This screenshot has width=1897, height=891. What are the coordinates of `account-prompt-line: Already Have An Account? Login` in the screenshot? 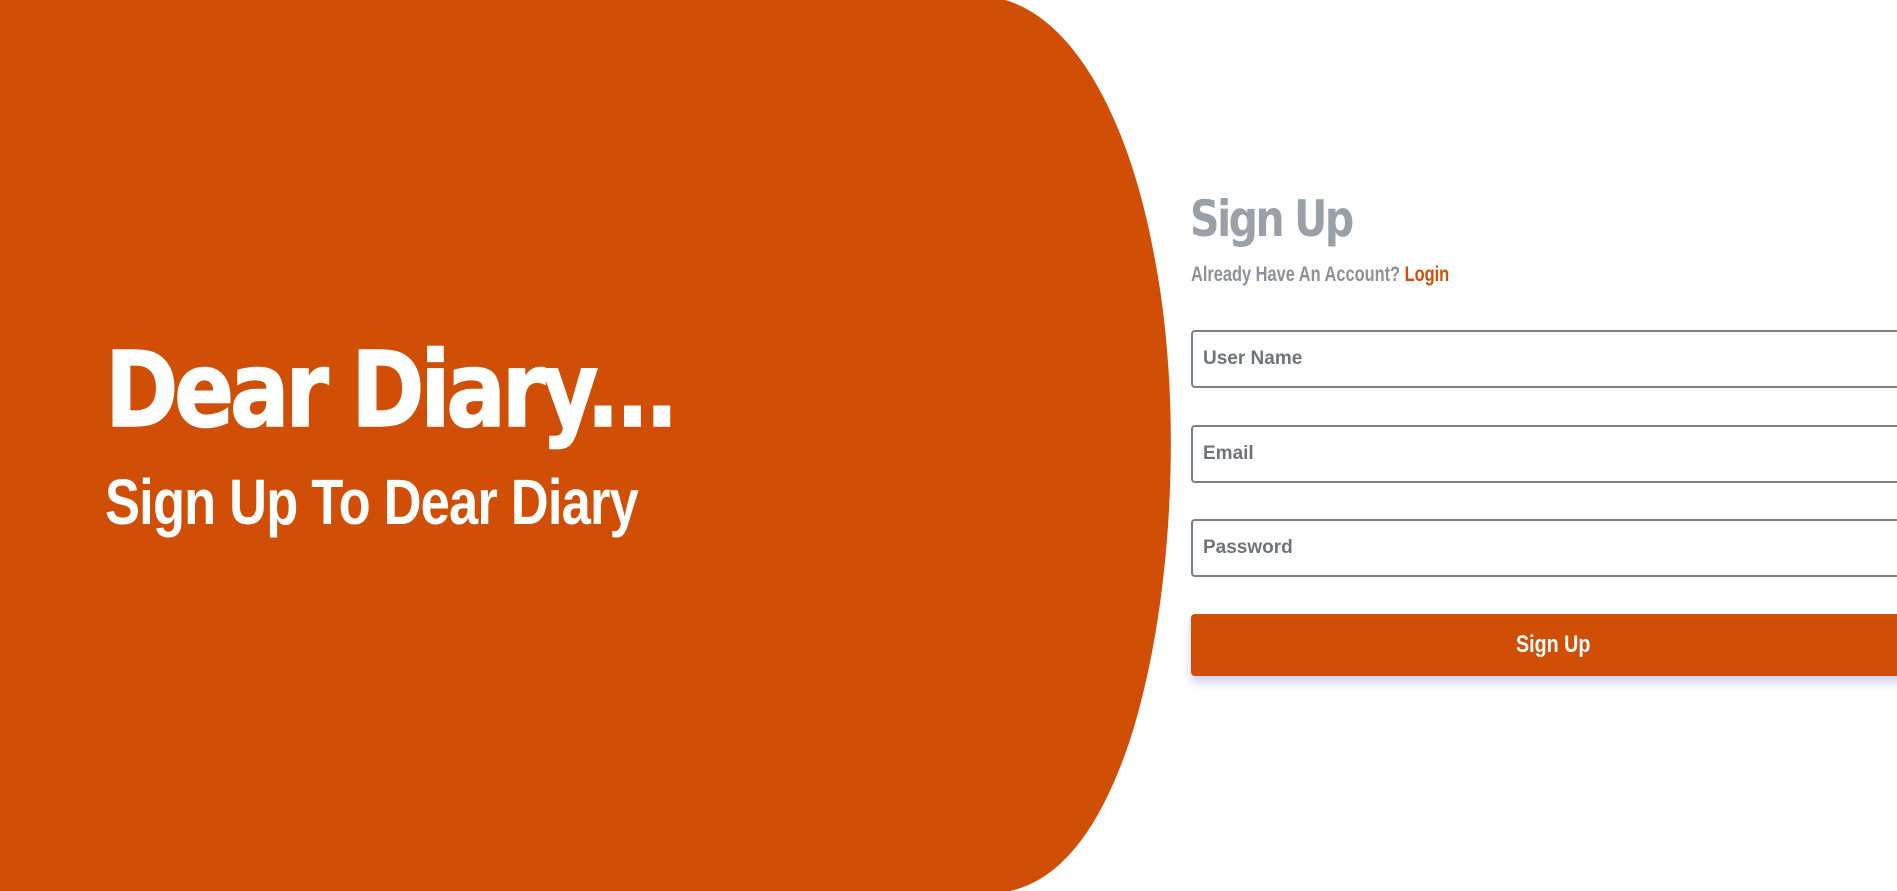 It's located at (1320, 275).